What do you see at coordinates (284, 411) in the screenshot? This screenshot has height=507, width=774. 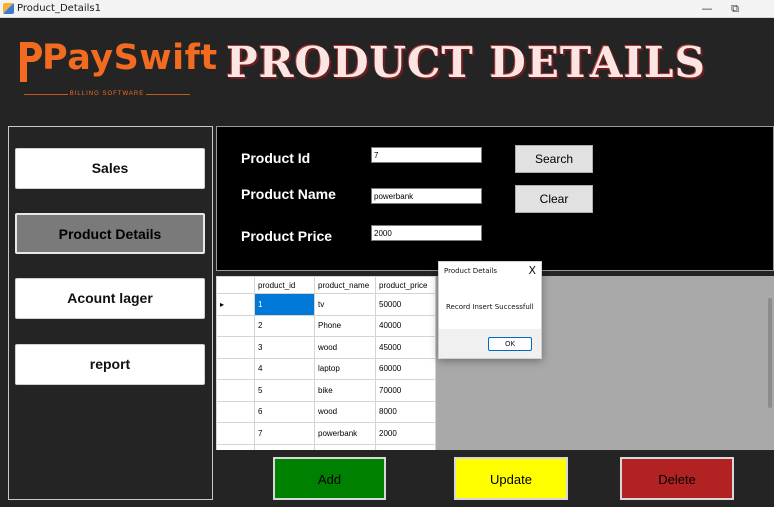 I see `cell-product-id: 6` at bounding box center [284, 411].